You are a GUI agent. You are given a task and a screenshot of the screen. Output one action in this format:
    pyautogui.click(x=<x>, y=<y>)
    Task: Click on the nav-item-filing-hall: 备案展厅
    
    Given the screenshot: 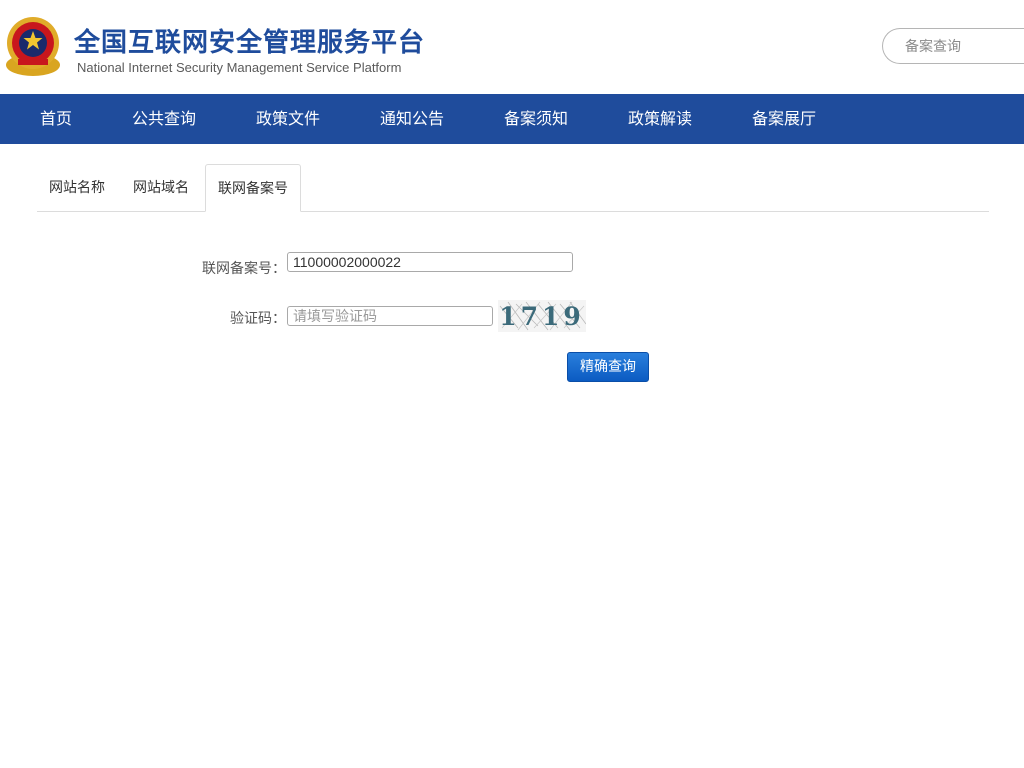 What is the action you would take?
    pyautogui.click(x=784, y=119)
    